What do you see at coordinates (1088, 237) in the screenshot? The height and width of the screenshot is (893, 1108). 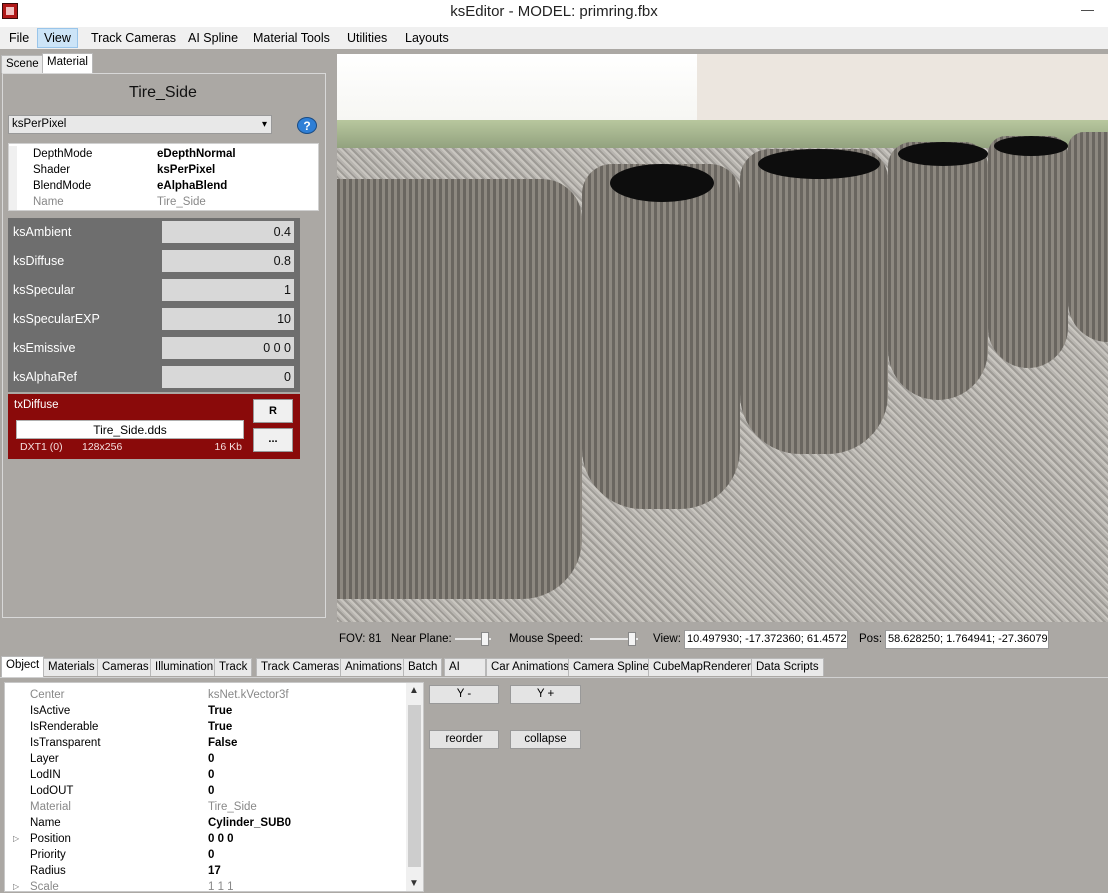 I see `tire-model` at bounding box center [1088, 237].